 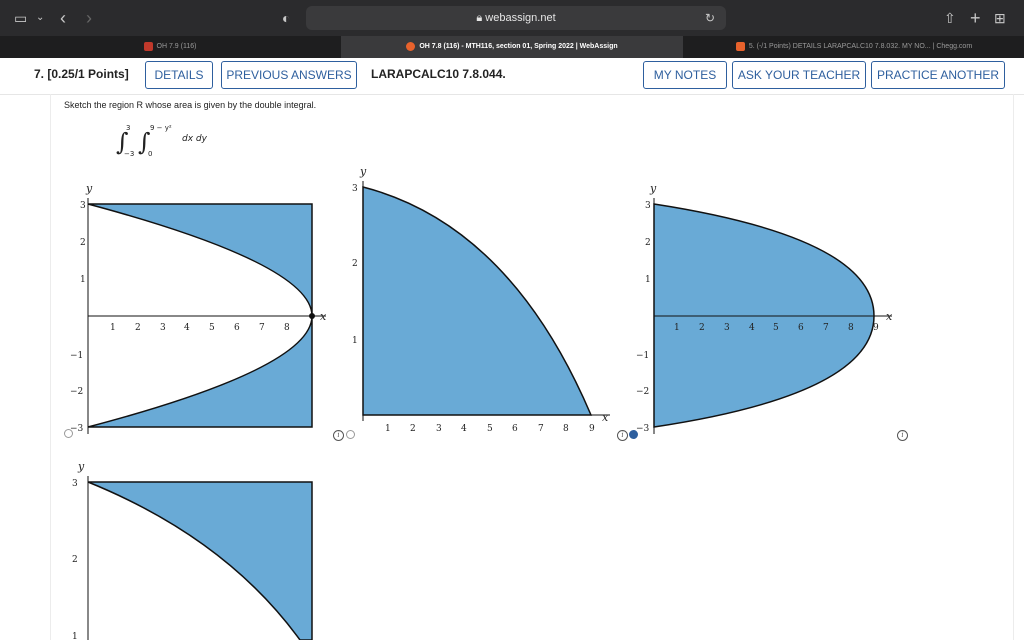 What do you see at coordinates (195, 139) in the screenshot?
I see `svg-text: dx dy` at bounding box center [195, 139].